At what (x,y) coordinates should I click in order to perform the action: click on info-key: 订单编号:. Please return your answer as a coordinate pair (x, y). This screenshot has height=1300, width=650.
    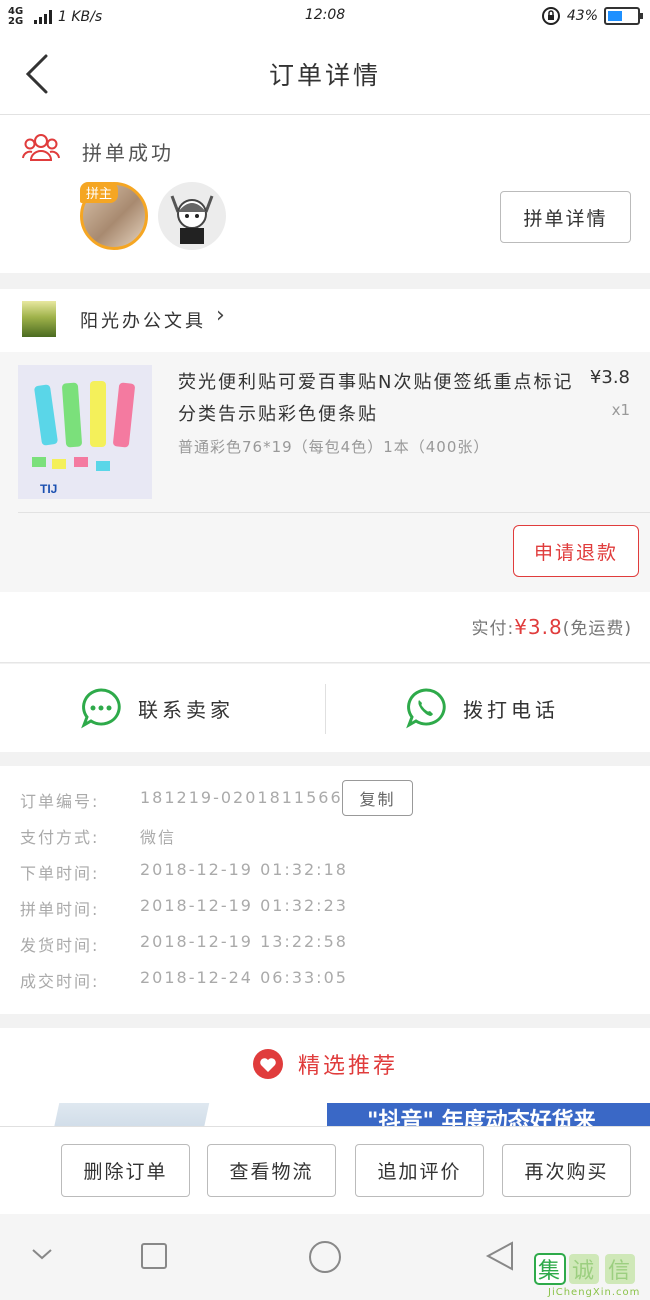
    Looking at the image, I should click on (60, 801).